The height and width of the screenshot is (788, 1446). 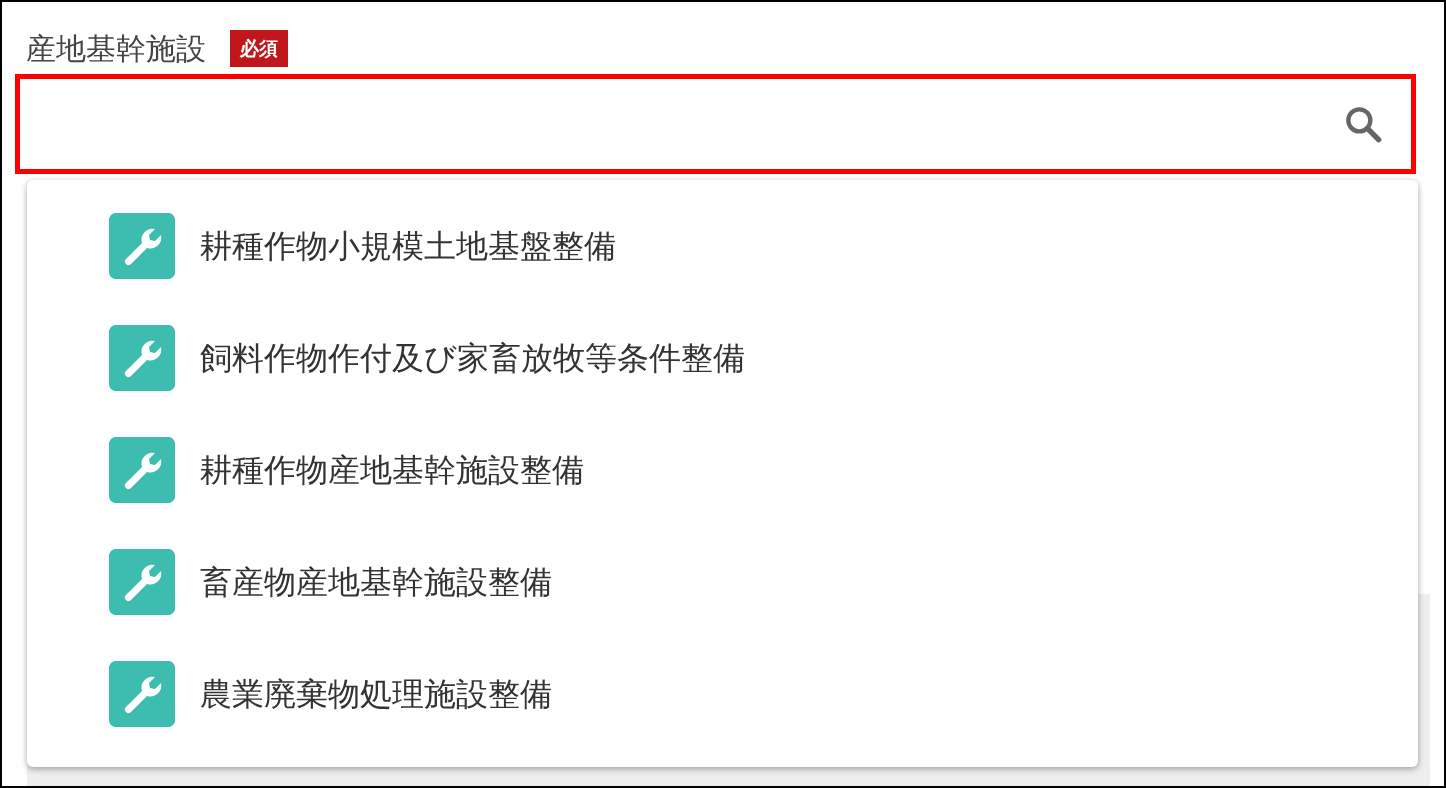 What do you see at coordinates (376, 694) in the screenshot?
I see `suggestion-item: 農業廃棄物処理施設整備` at bounding box center [376, 694].